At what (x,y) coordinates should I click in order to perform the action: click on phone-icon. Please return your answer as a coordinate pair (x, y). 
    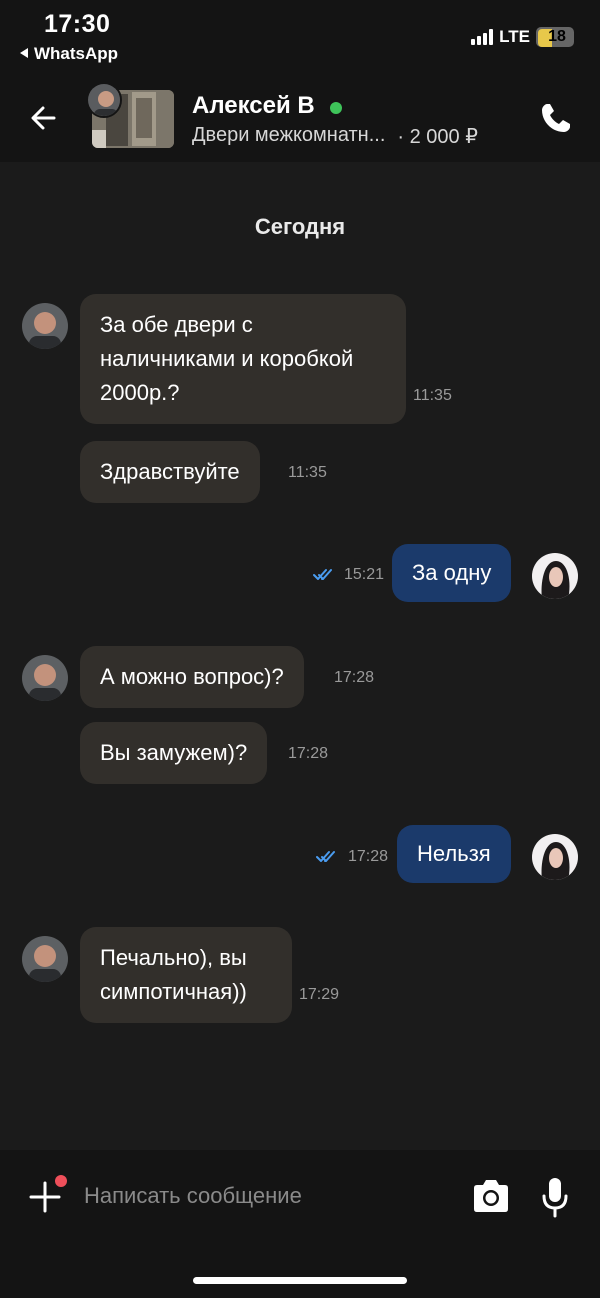
    Looking at the image, I should click on (556, 118).